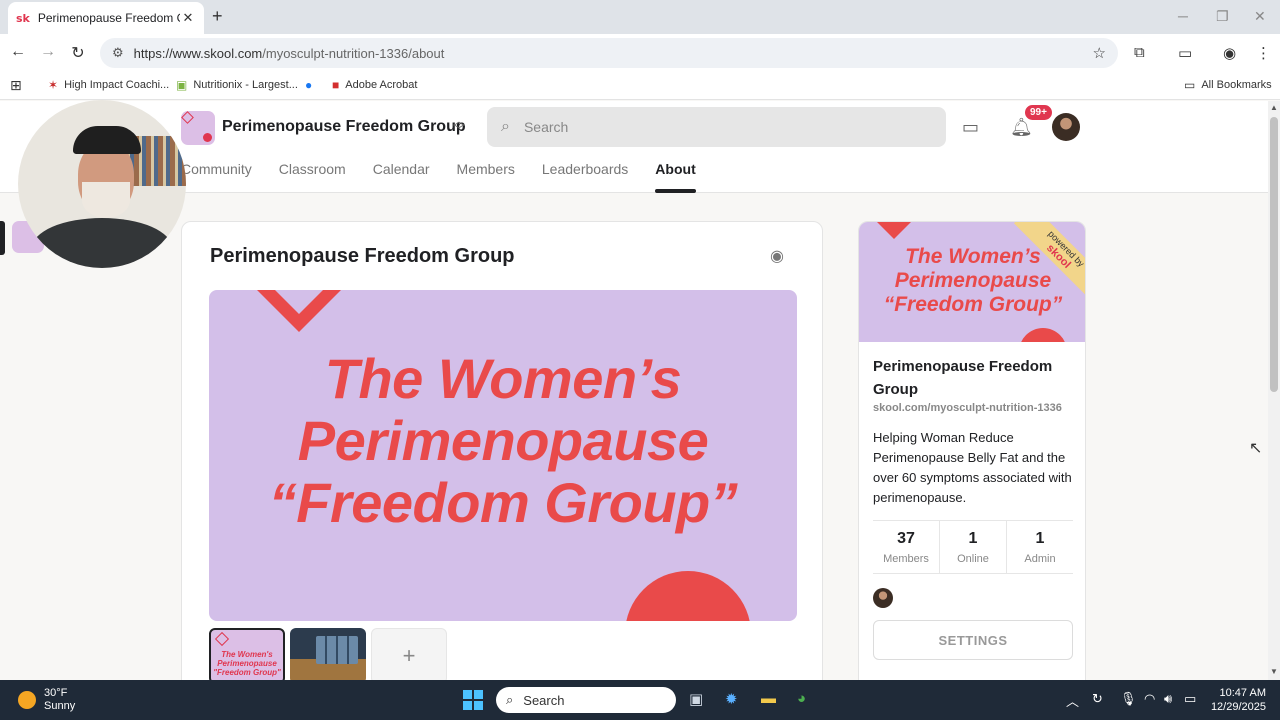 Image resolution: width=1280 pixels, height=720 pixels. I want to click on tab-leaderboards: Leaderboards, so click(585, 177).